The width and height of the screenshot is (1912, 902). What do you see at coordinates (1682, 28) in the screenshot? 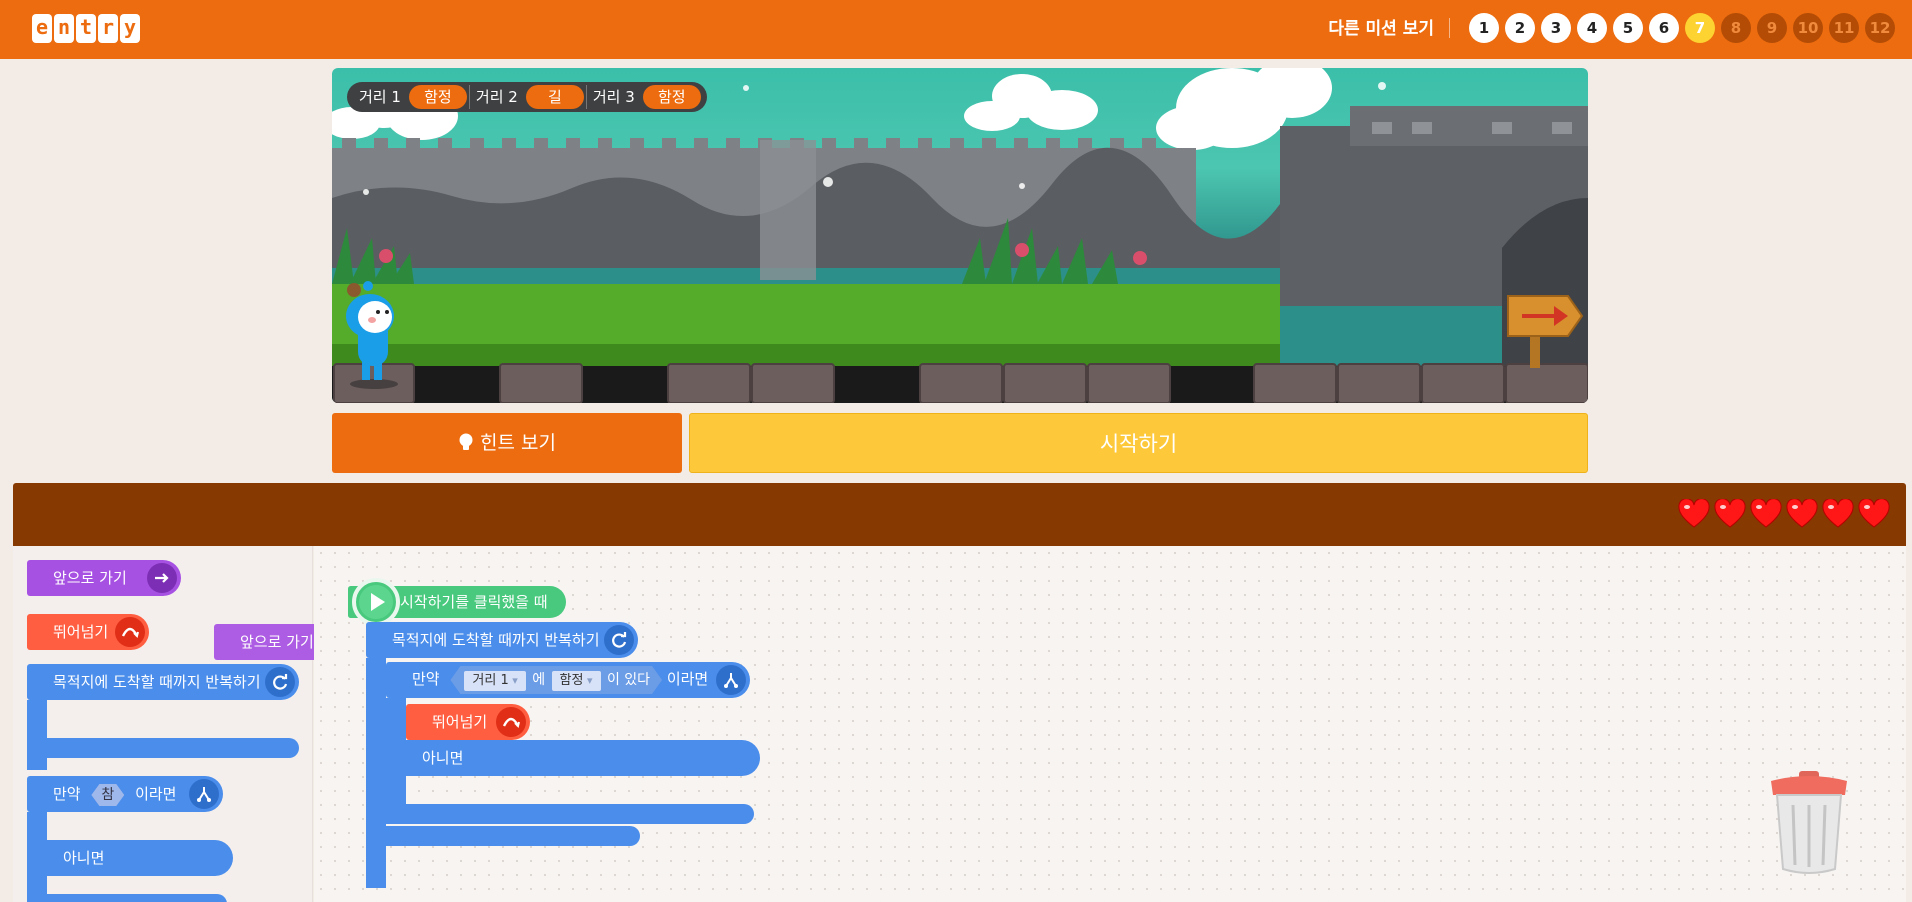
I see `mission-list: 1 2 3 4 5 6 7 8 9 10 11 12` at bounding box center [1682, 28].